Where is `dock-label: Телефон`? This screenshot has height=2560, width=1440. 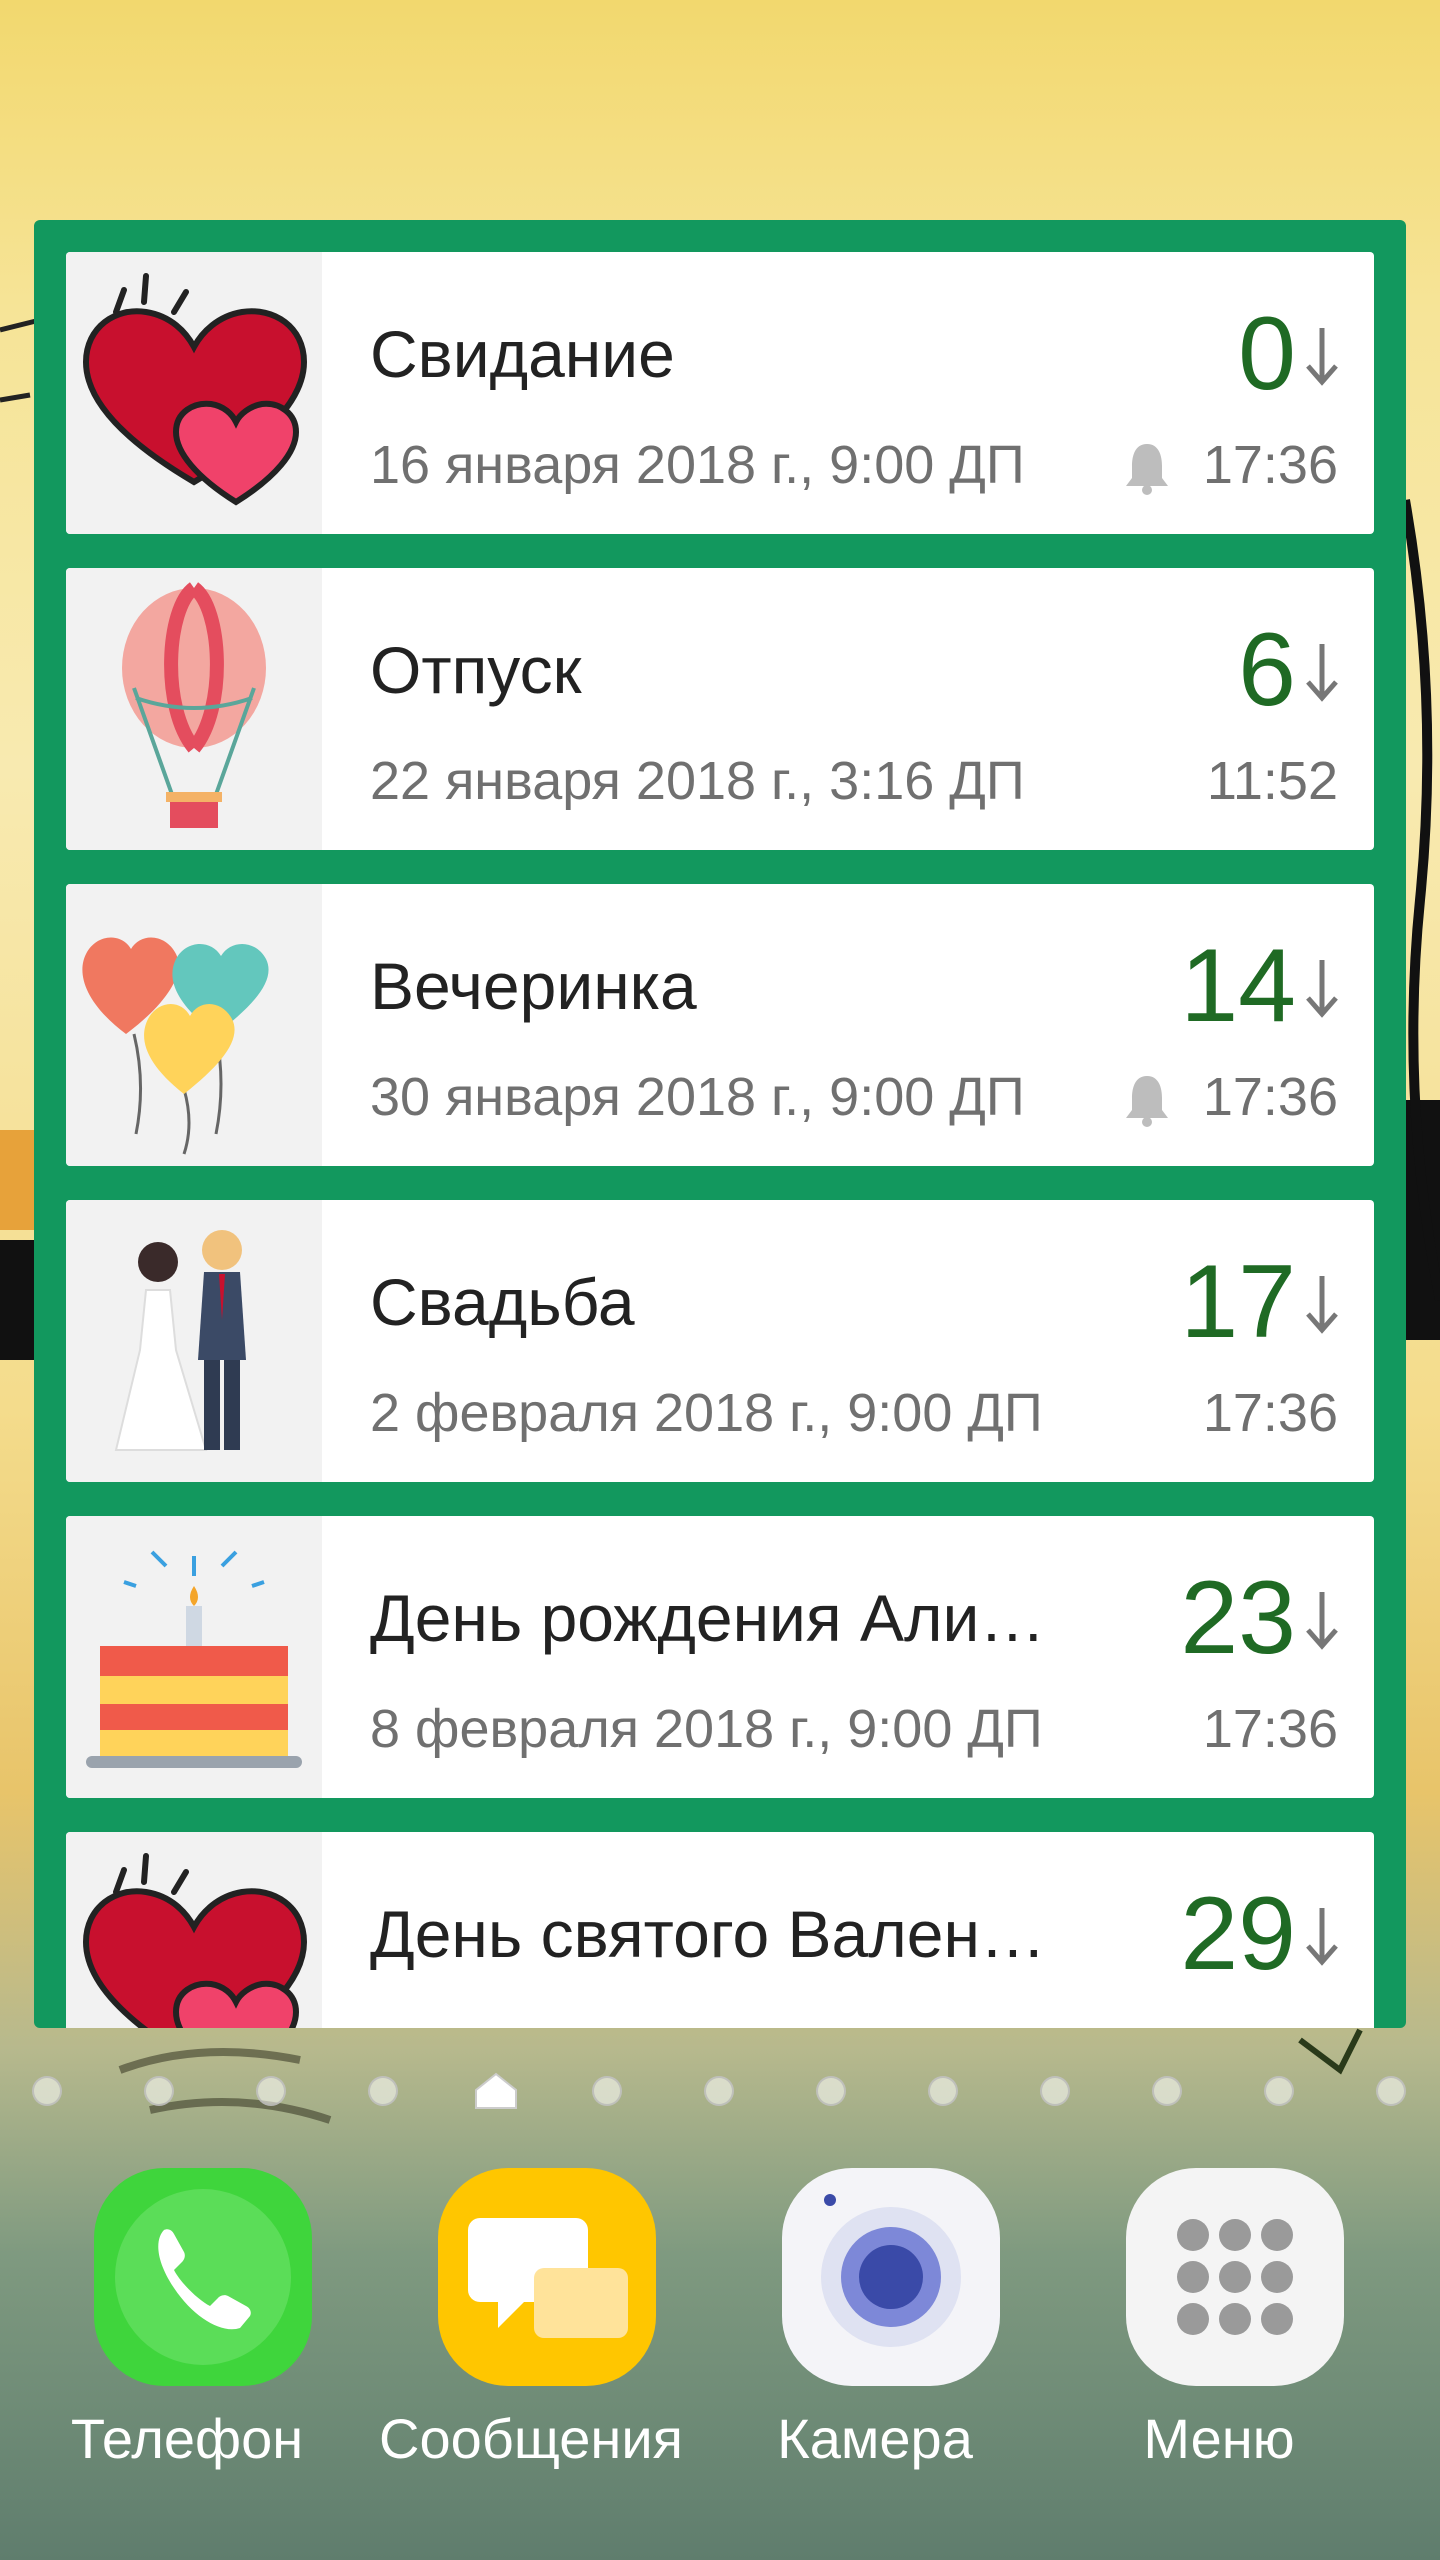 dock-label: Телефон is located at coordinates (187, 2438).